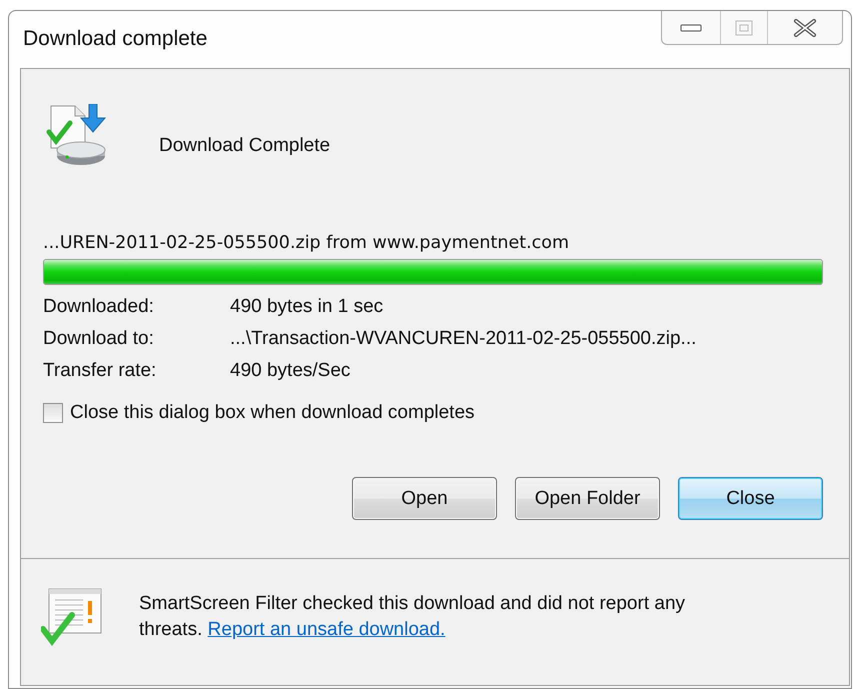  What do you see at coordinates (587, 498) in the screenshot?
I see `dialog-button: Open Folder` at bounding box center [587, 498].